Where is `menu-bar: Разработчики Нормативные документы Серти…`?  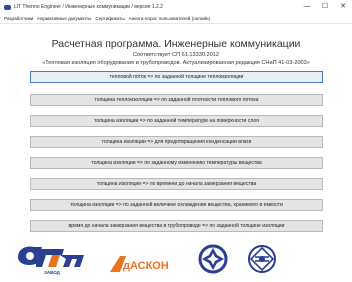 menu-bar: Разработчики Нормативные документы Серти… is located at coordinates (176, 19).